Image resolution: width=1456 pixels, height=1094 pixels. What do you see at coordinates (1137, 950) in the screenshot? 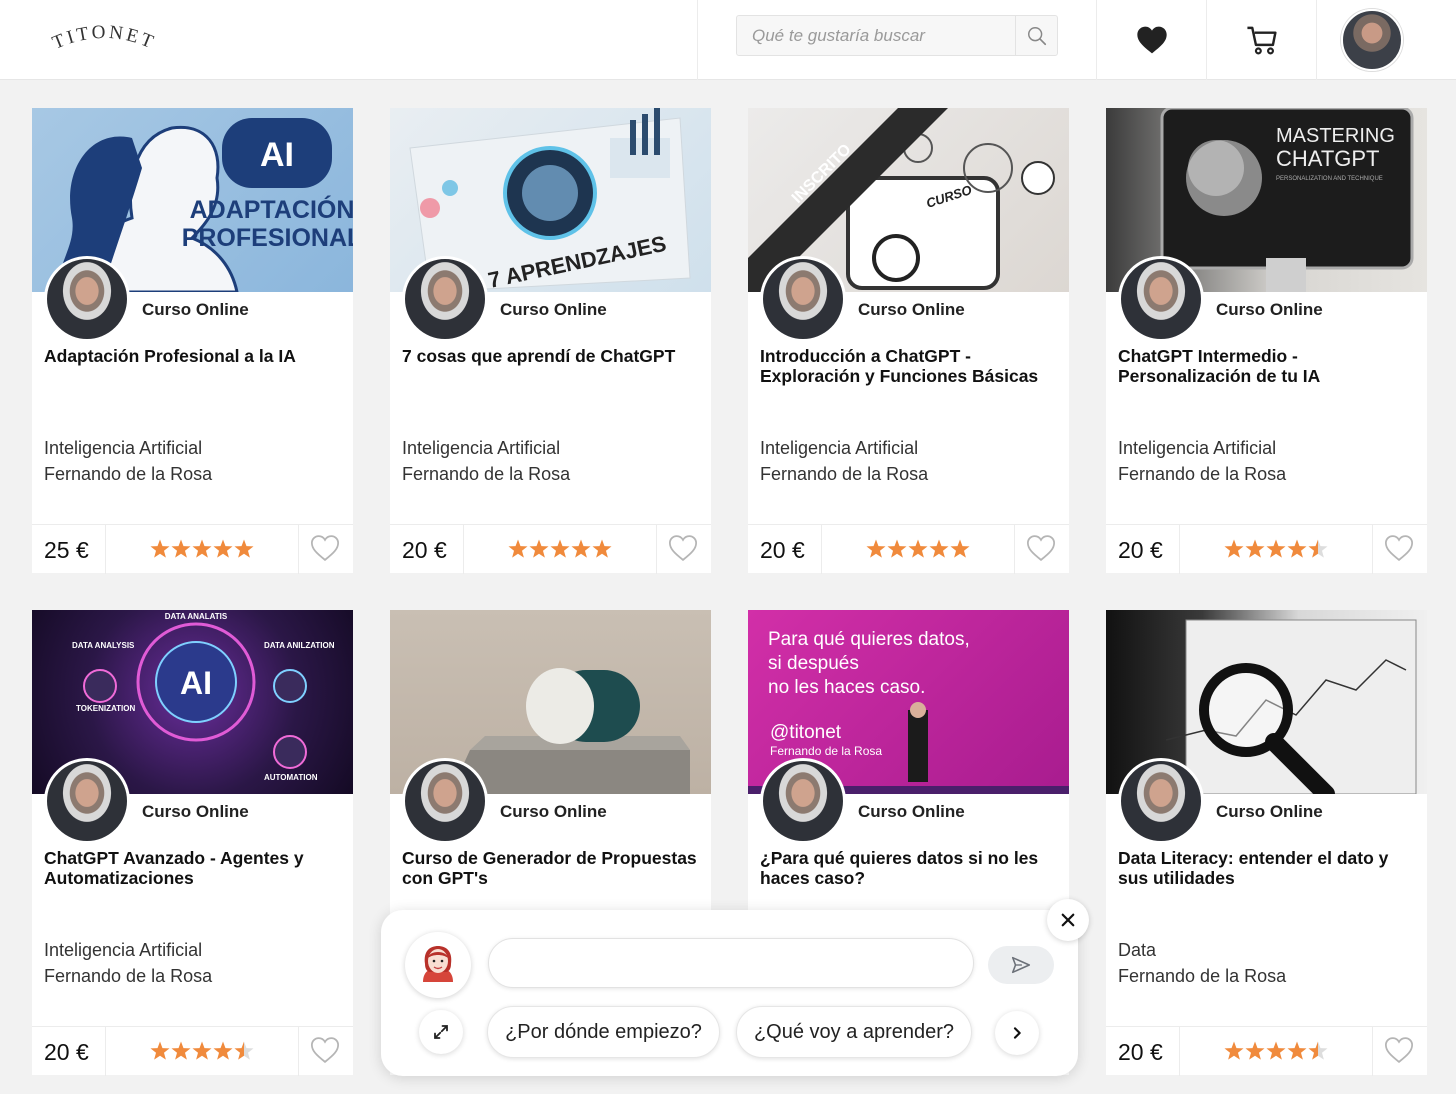
I see `course-category: Data` at bounding box center [1137, 950].